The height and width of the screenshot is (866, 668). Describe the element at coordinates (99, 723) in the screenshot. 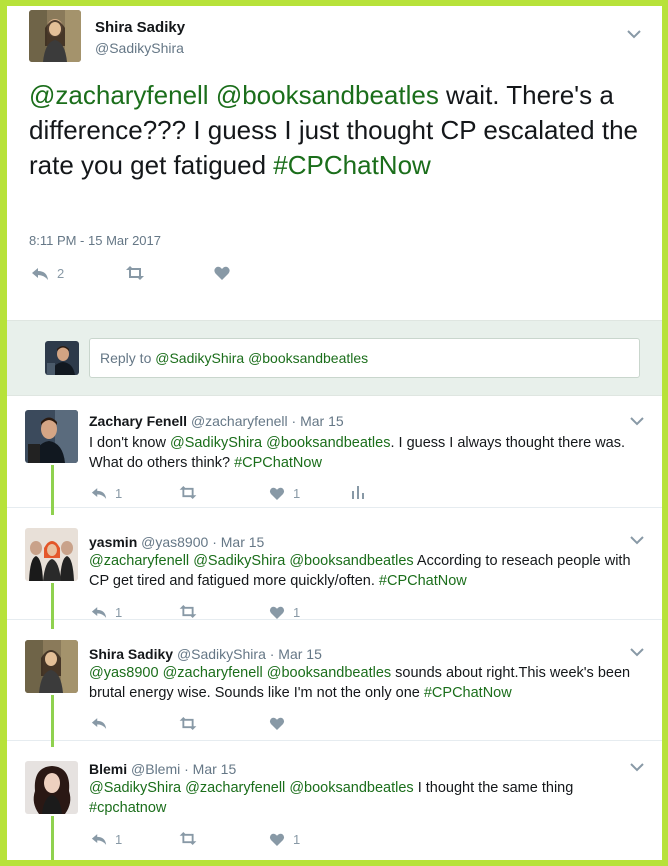

I see `reply-button` at that location.